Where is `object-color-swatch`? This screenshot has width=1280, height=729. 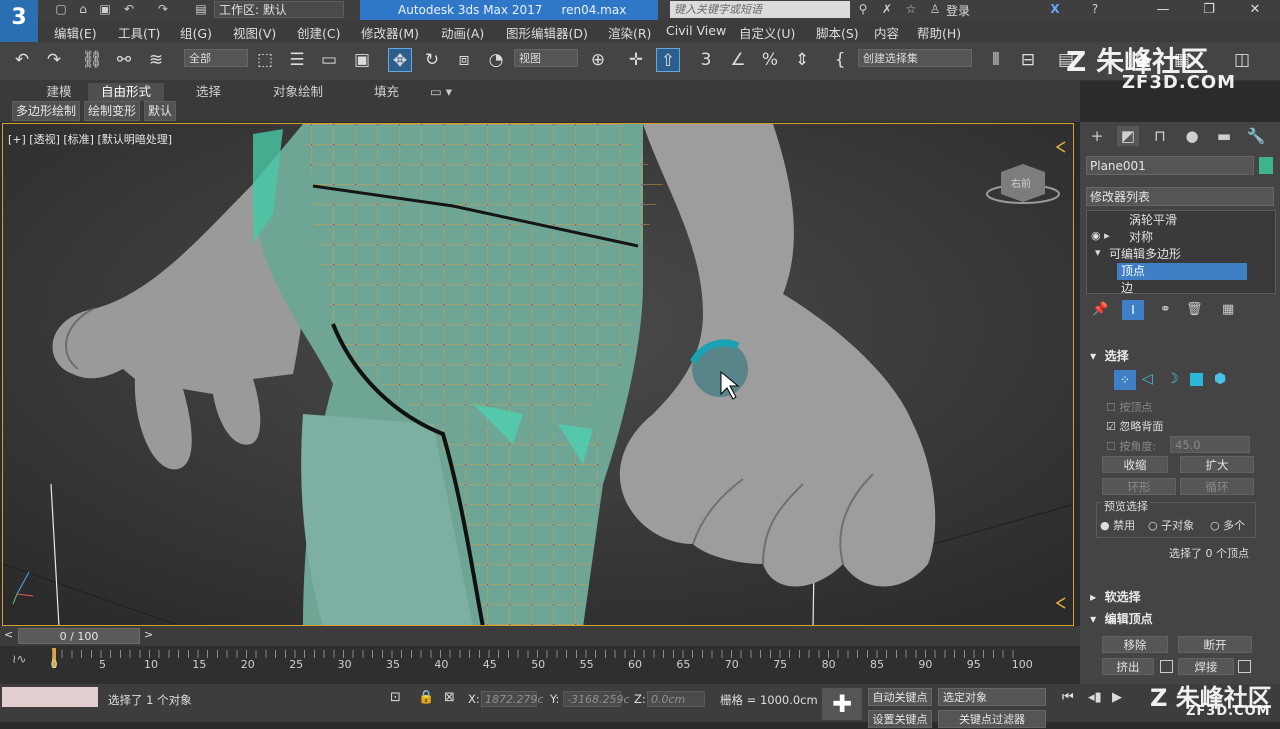
object-color-swatch is located at coordinates (1266, 165).